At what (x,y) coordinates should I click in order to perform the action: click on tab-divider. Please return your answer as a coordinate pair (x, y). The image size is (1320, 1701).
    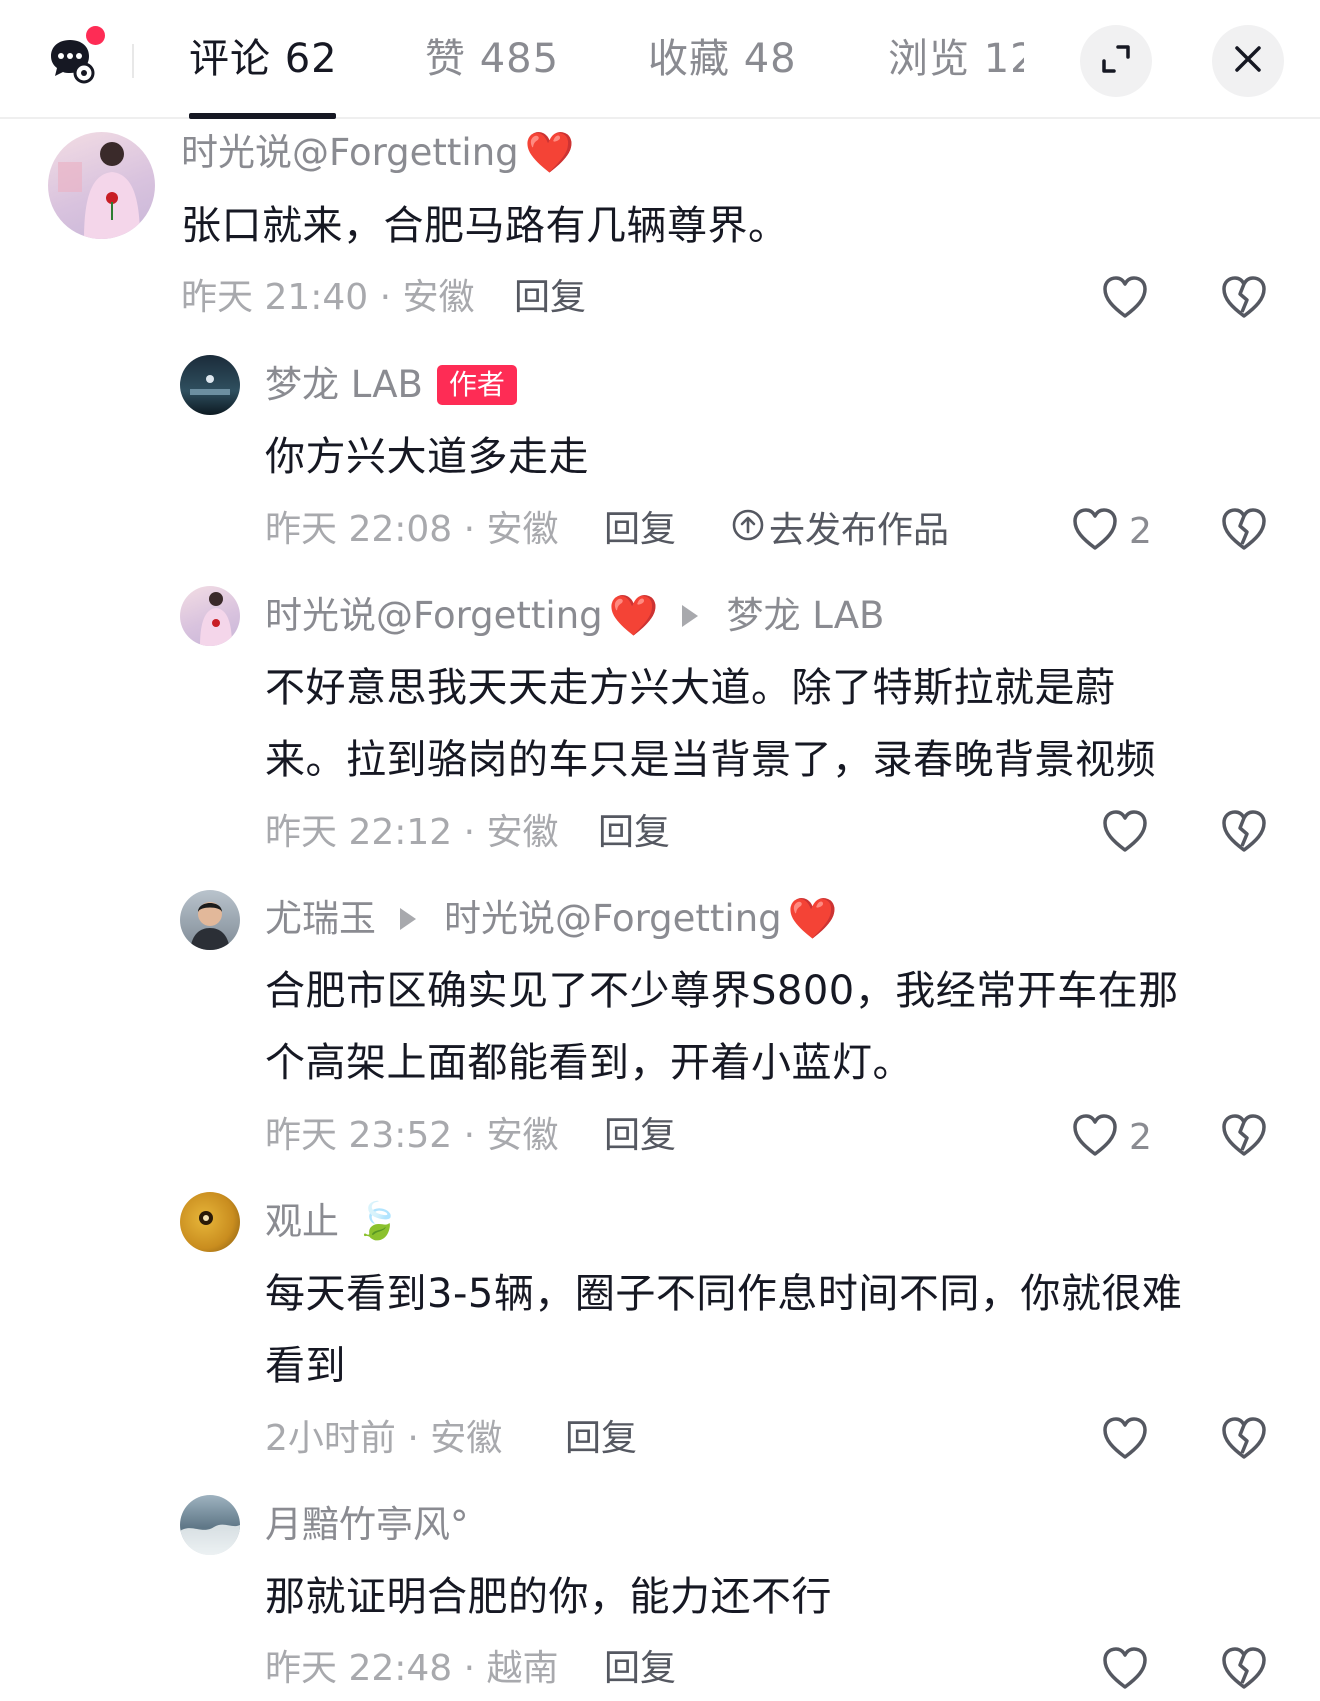
    Looking at the image, I should click on (133, 61).